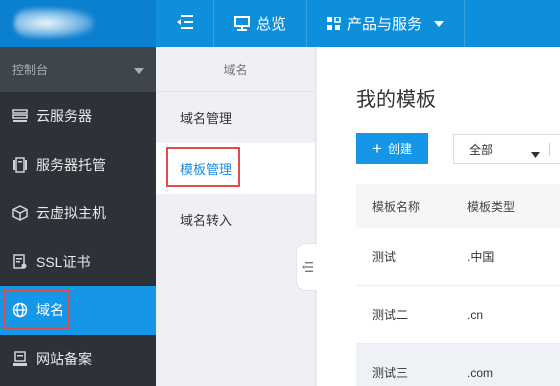 This screenshot has height=386, width=560. I want to click on console-header: 控制台, so click(78, 69).